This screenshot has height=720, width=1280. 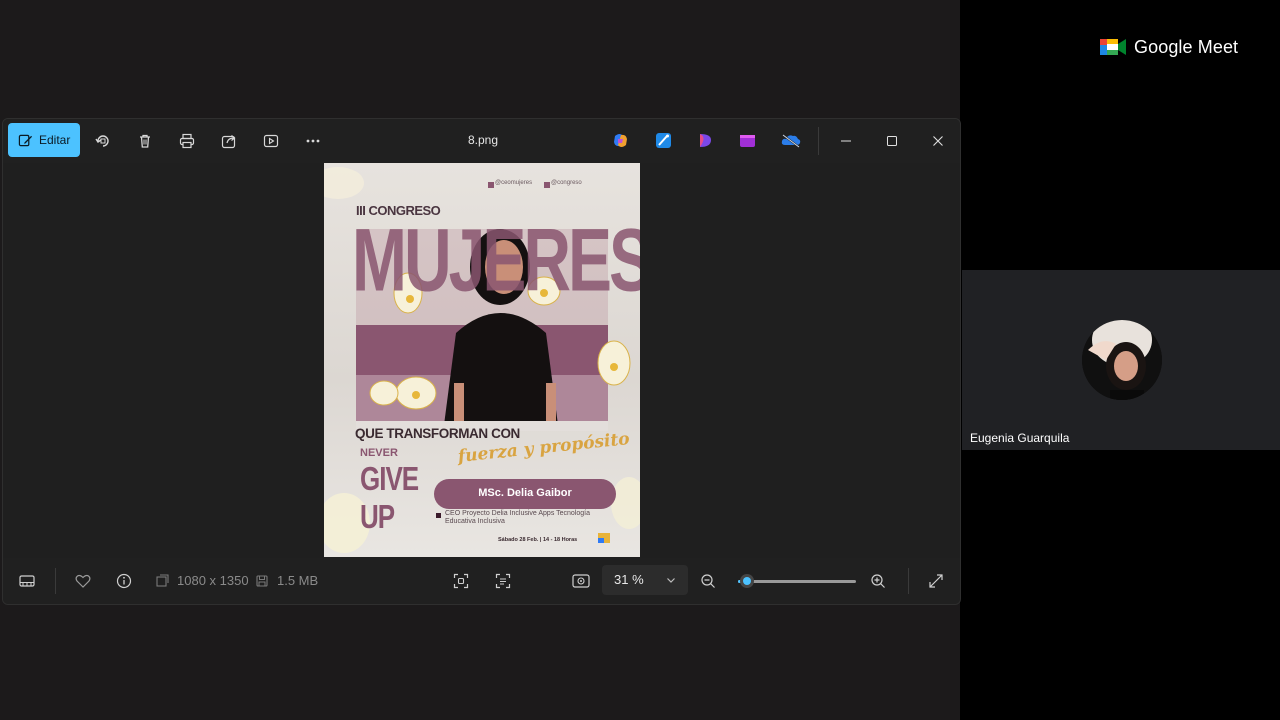 I want to click on maximize-button, so click(x=892, y=141).